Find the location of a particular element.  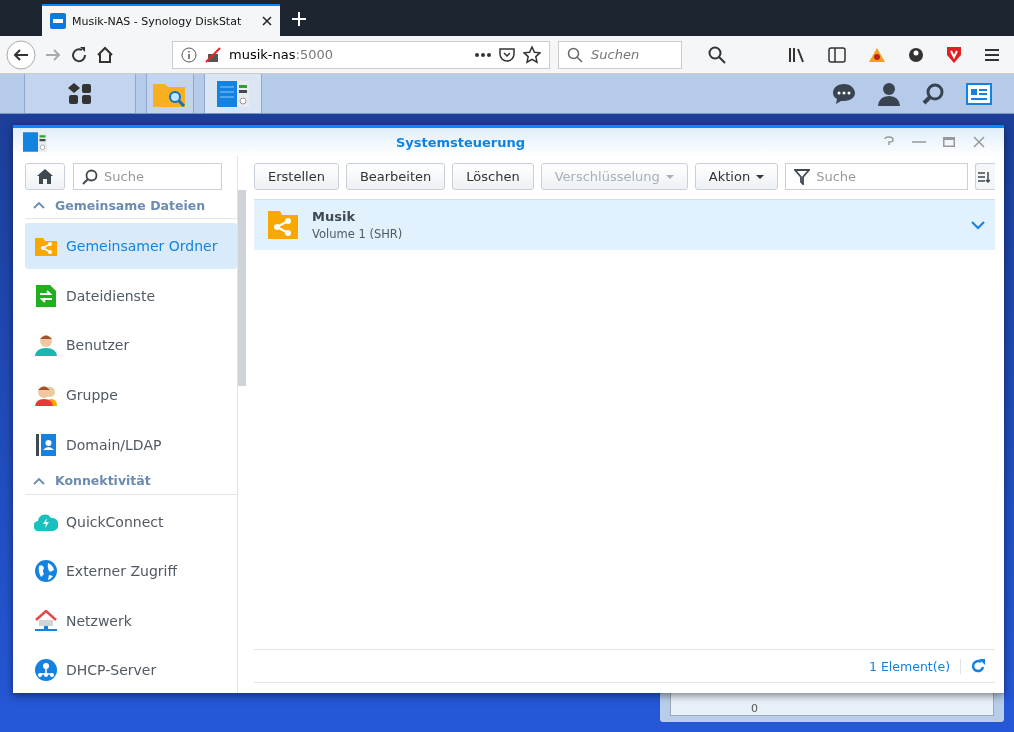

sidebar-item: Netzwerk is located at coordinates (131, 620).